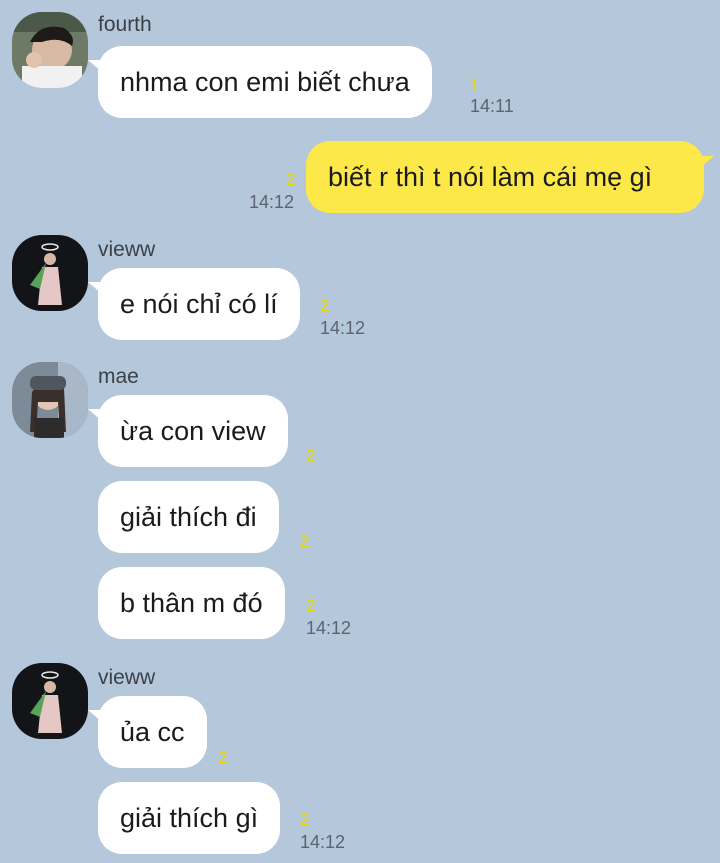 This screenshot has height=863, width=720. Describe the element at coordinates (193, 431) in the screenshot. I see `message-bubble: ừa con view` at that location.